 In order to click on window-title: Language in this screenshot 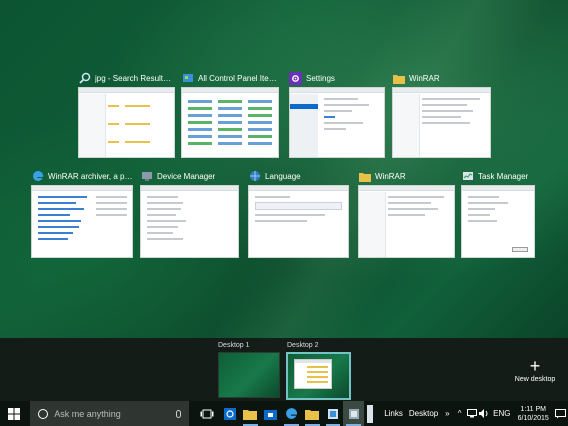, I will do `click(283, 176)`.